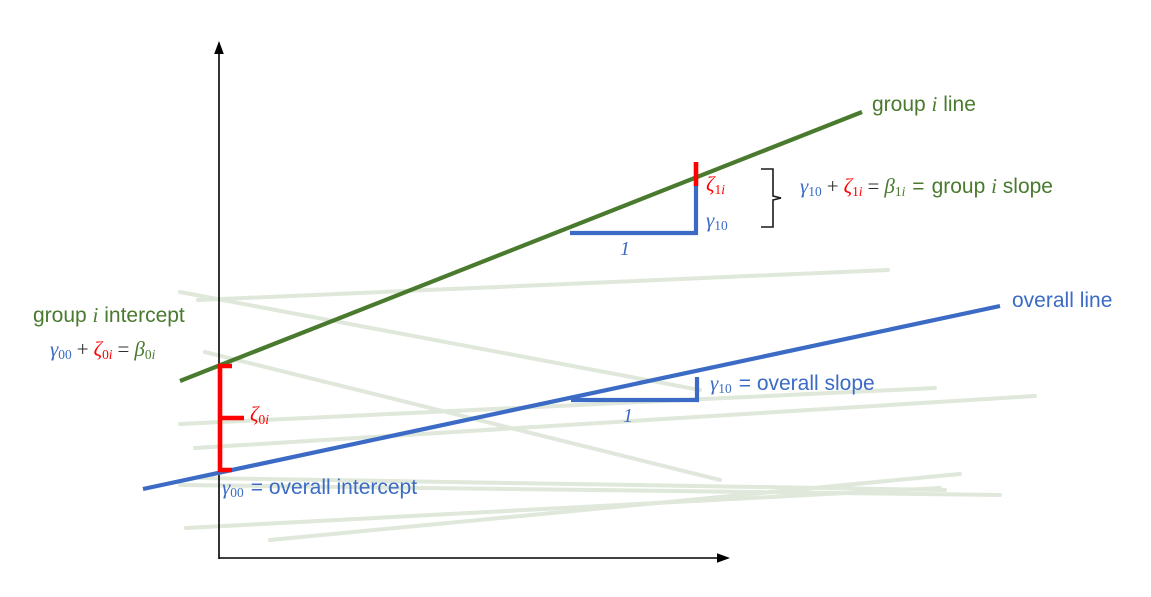 Image resolution: width=1151 pixels, height=597 pixels. Describe the element at coordinates (771, 198) in the screenshot. I see `slope-equation-brace` at that location.